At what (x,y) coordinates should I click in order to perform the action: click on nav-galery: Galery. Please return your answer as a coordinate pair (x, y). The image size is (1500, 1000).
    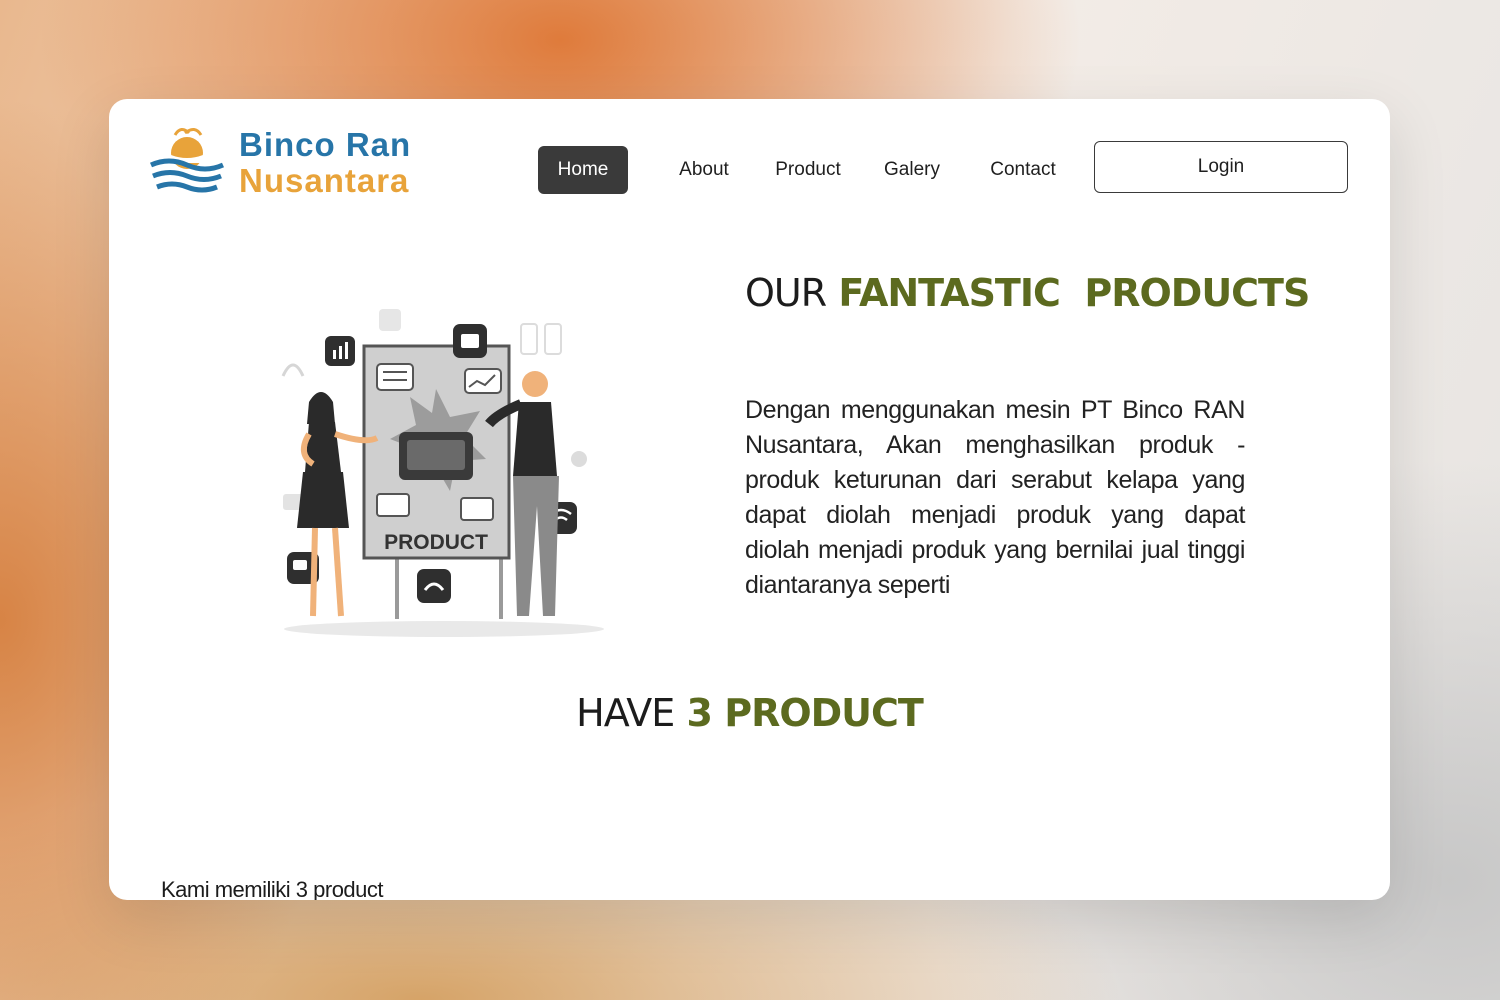
    Looking at the image, I should click on (912, 170).